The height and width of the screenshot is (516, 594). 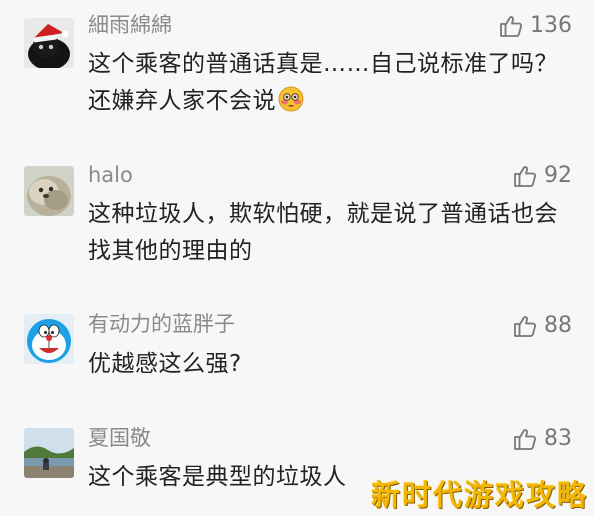 What do you see at coordinates (119, 438) in the screenshot?
I see `username: 夏国敬` at bounding box center [119, 438].